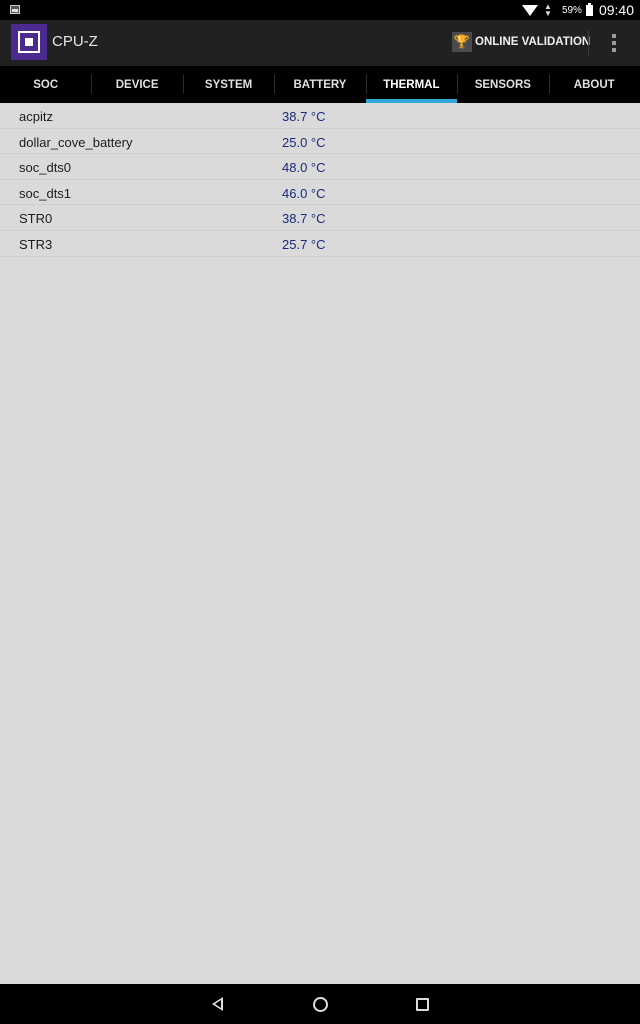 This screenshot has width=640, height=1024. I want to click on list-item: soc_dts0 48.0 °C, so click(320, 167).